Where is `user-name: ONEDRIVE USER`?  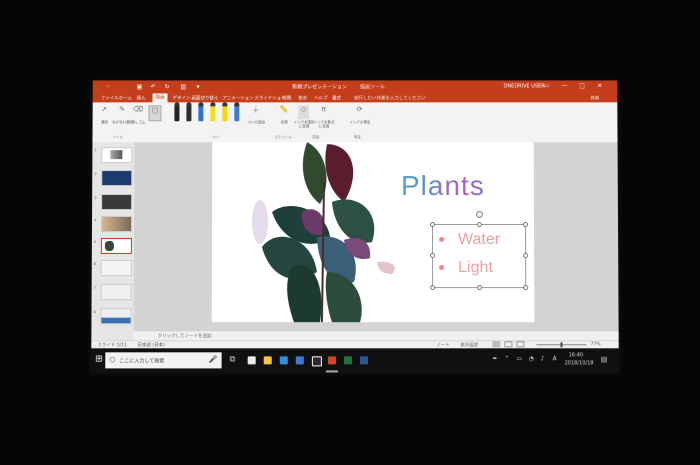
user-name: ONEDRIVE USER is located at coordinates (524, 86).